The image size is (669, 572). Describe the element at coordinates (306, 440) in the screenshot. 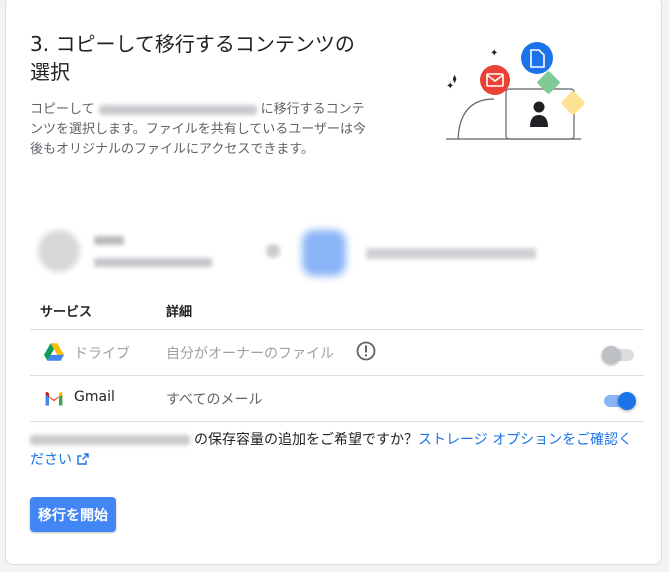

I see `storage-text: の保存容量の追加をご希望ですか？` at that location.